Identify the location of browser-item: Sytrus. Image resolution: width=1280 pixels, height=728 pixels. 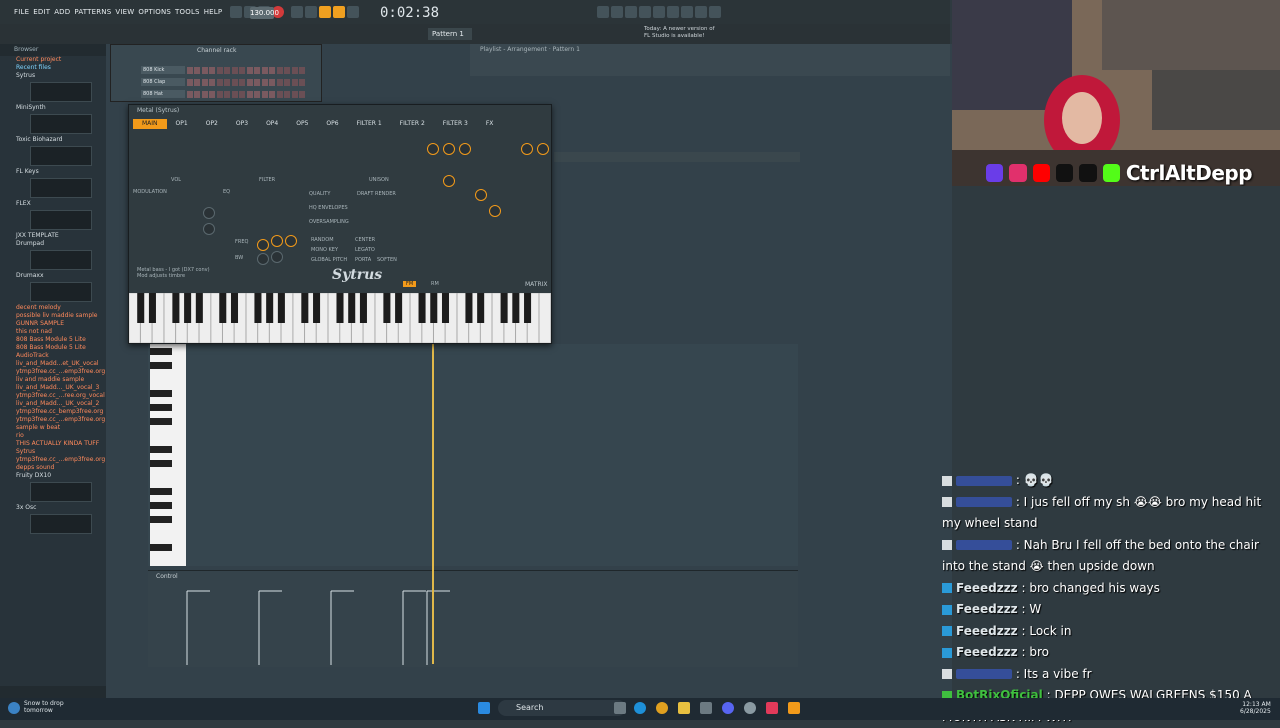
(53, 452).